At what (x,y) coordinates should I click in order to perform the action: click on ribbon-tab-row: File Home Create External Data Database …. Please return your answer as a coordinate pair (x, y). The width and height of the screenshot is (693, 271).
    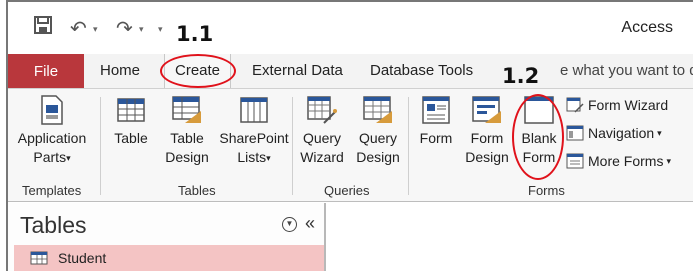
    Looking at the image, I should click on (350, 71).